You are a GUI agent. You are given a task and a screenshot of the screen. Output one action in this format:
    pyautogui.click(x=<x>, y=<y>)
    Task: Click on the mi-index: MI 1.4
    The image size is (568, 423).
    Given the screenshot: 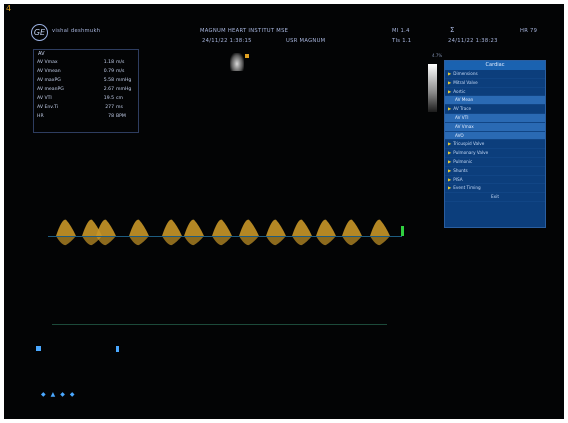 What is the action you would take?
    pyautogui.click(x=401, y=31)
    